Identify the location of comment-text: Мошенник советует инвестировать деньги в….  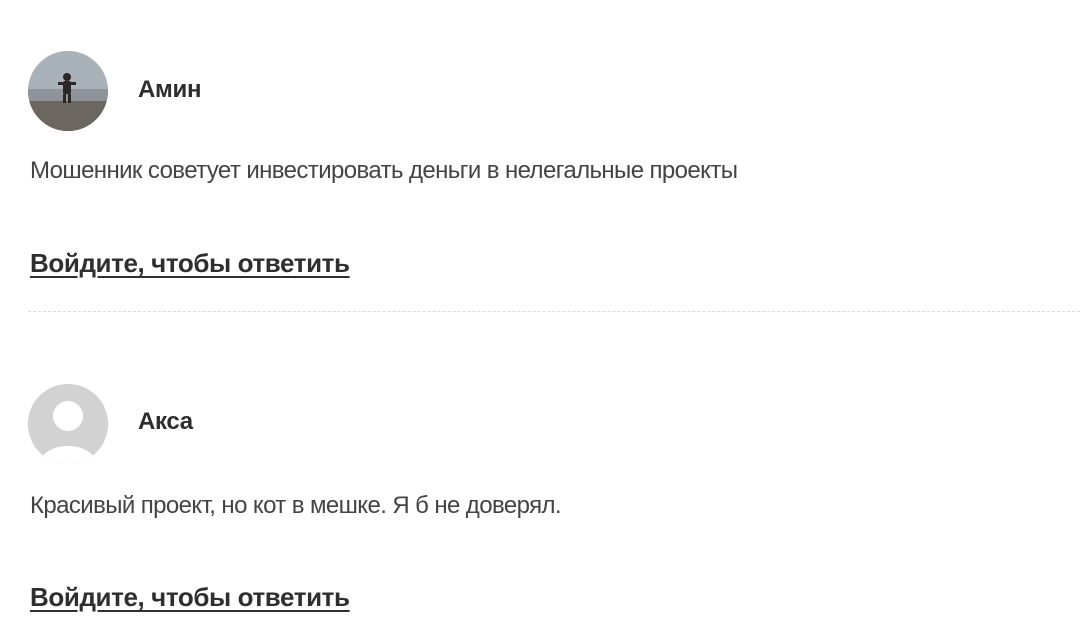
(384, 170).